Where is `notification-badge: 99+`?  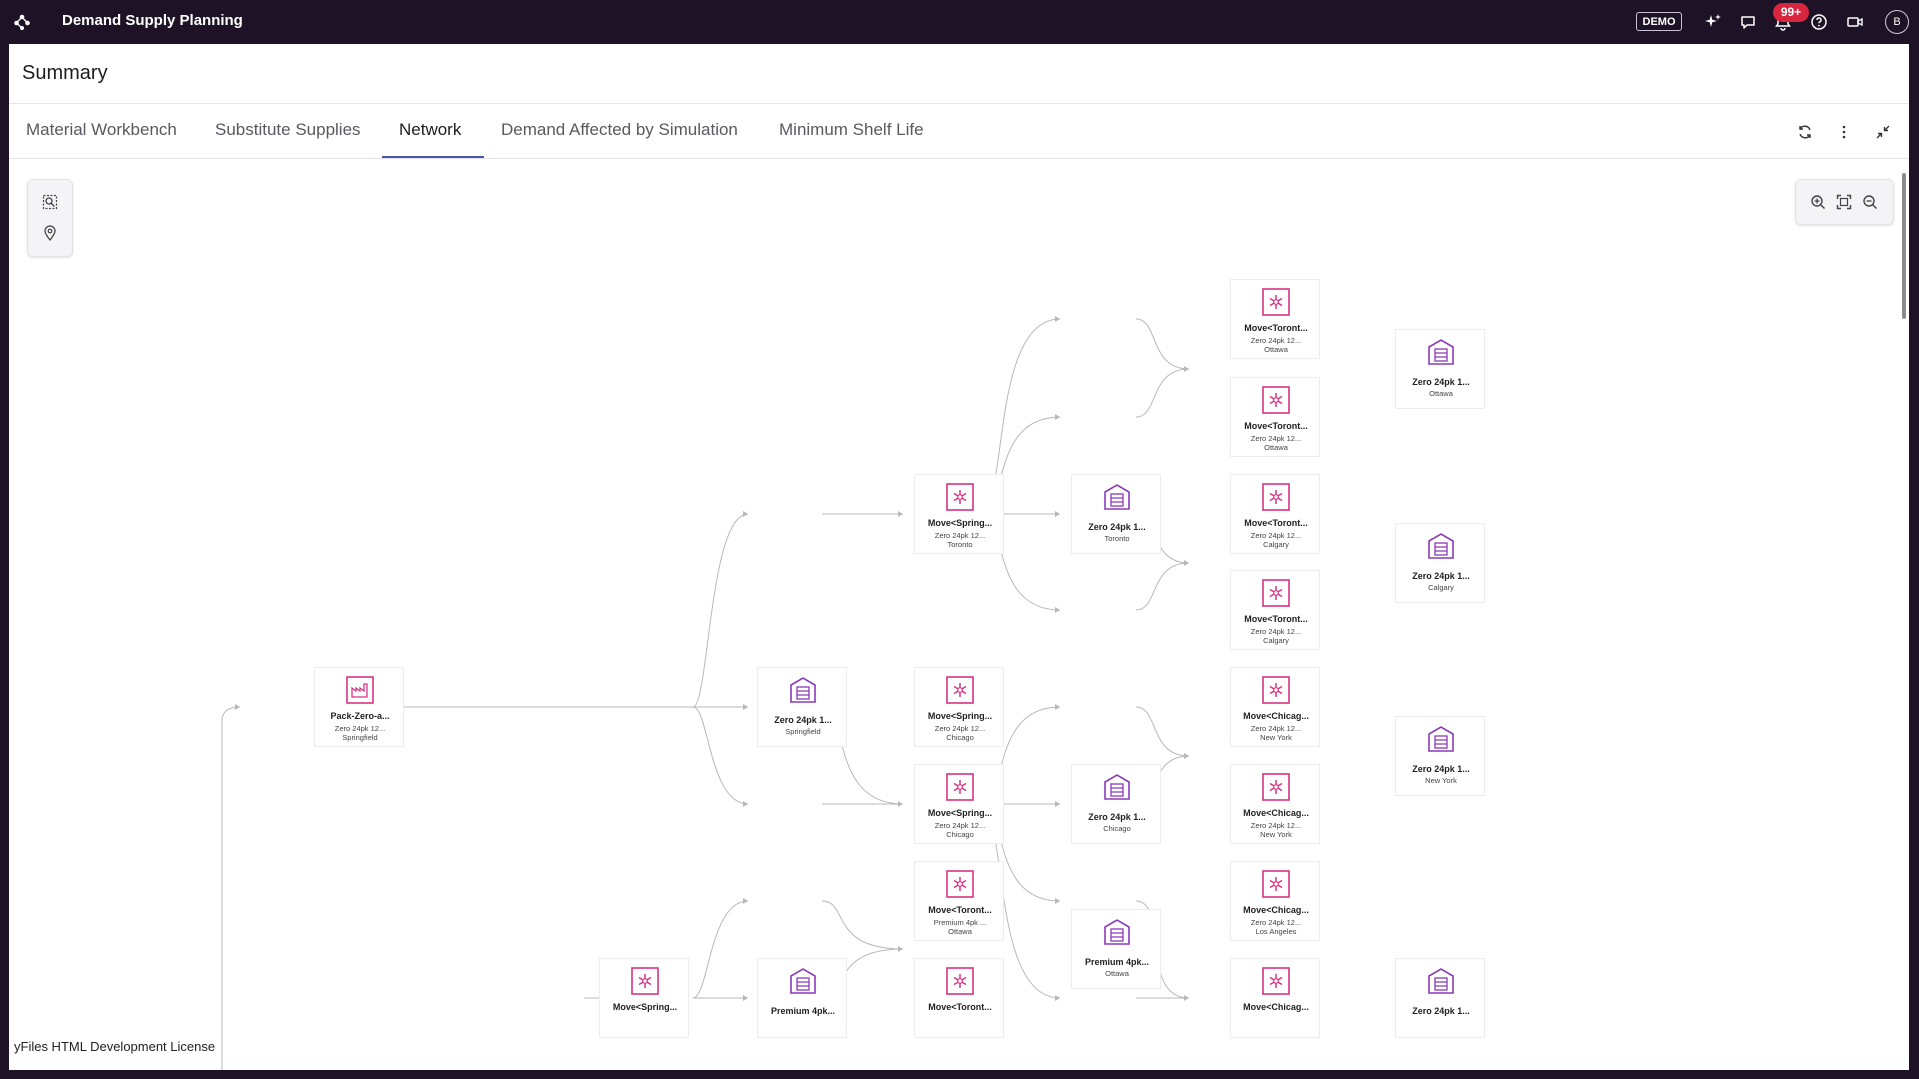 notification-badge: 99+ is located at coordinates (1791, 12).